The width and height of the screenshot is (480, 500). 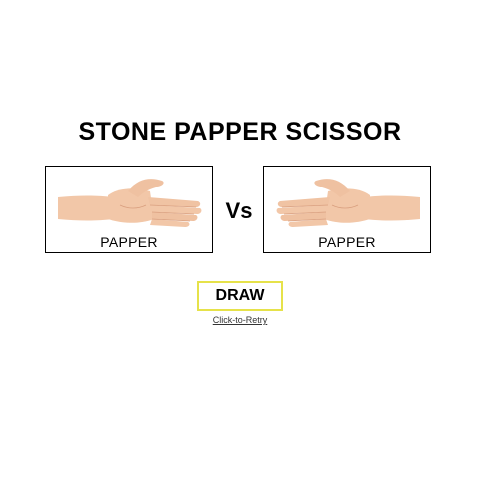 What do you see at coordinates (239, 210) in the screenshot?
I see `vs-label: Vs` at bounding box center [239, 210].